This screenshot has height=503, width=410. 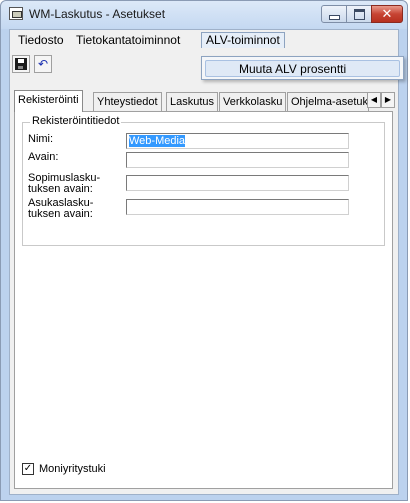 What do you see at coordinates (128, 40) in the screenshot?
I see `menu-tietokantatoiminnot: Tietokantatoiminnot` at bounding box center [128, 40].